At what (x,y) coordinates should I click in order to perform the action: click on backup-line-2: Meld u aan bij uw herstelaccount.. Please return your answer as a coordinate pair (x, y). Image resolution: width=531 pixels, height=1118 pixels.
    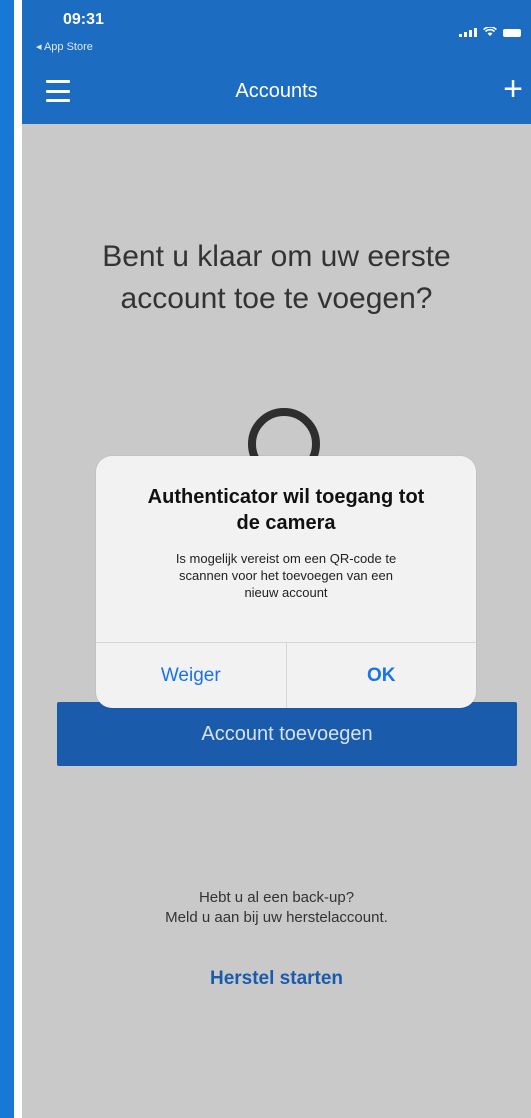
    Looking at the image, I should click on (276, 917).